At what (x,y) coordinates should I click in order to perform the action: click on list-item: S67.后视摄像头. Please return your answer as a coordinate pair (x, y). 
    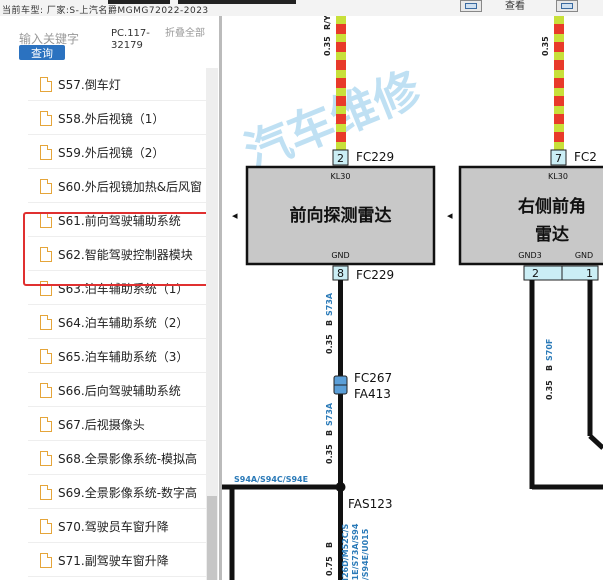
    Looking at the image, I should click on (117, 424).